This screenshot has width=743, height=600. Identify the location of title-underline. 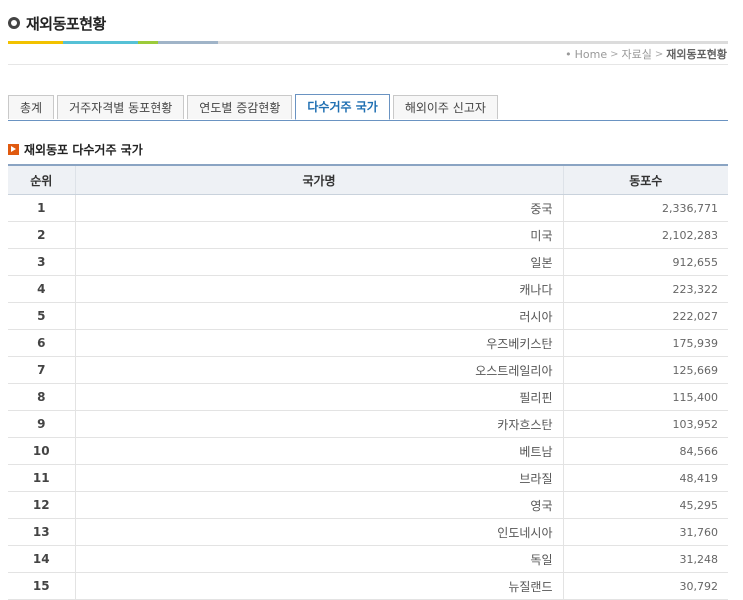
(368, 42).